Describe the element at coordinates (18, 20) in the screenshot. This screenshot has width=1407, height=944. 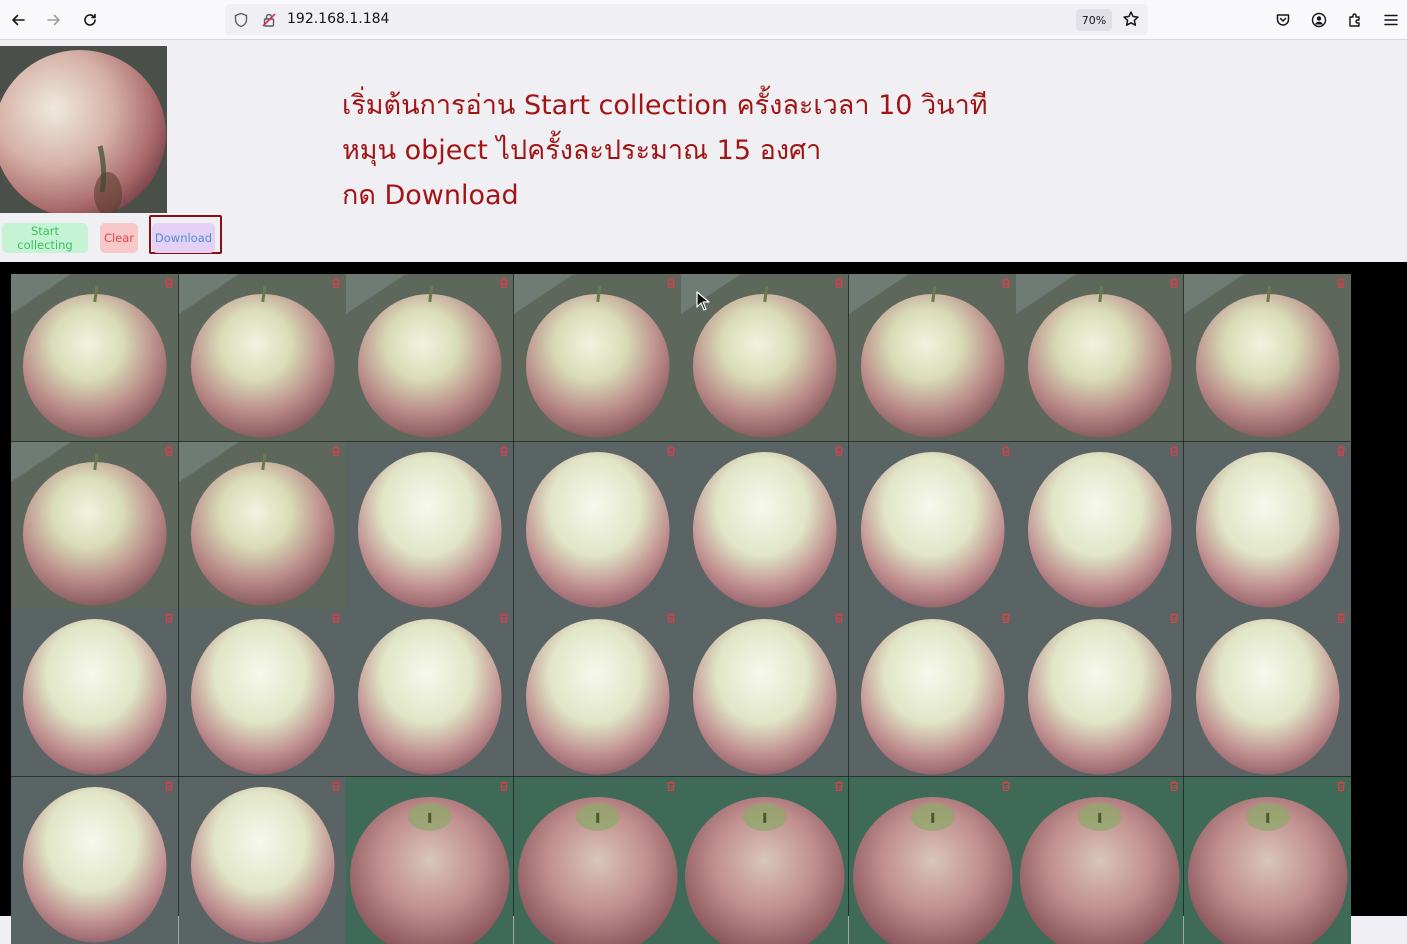
I see `back-arrow-icon` at that location.